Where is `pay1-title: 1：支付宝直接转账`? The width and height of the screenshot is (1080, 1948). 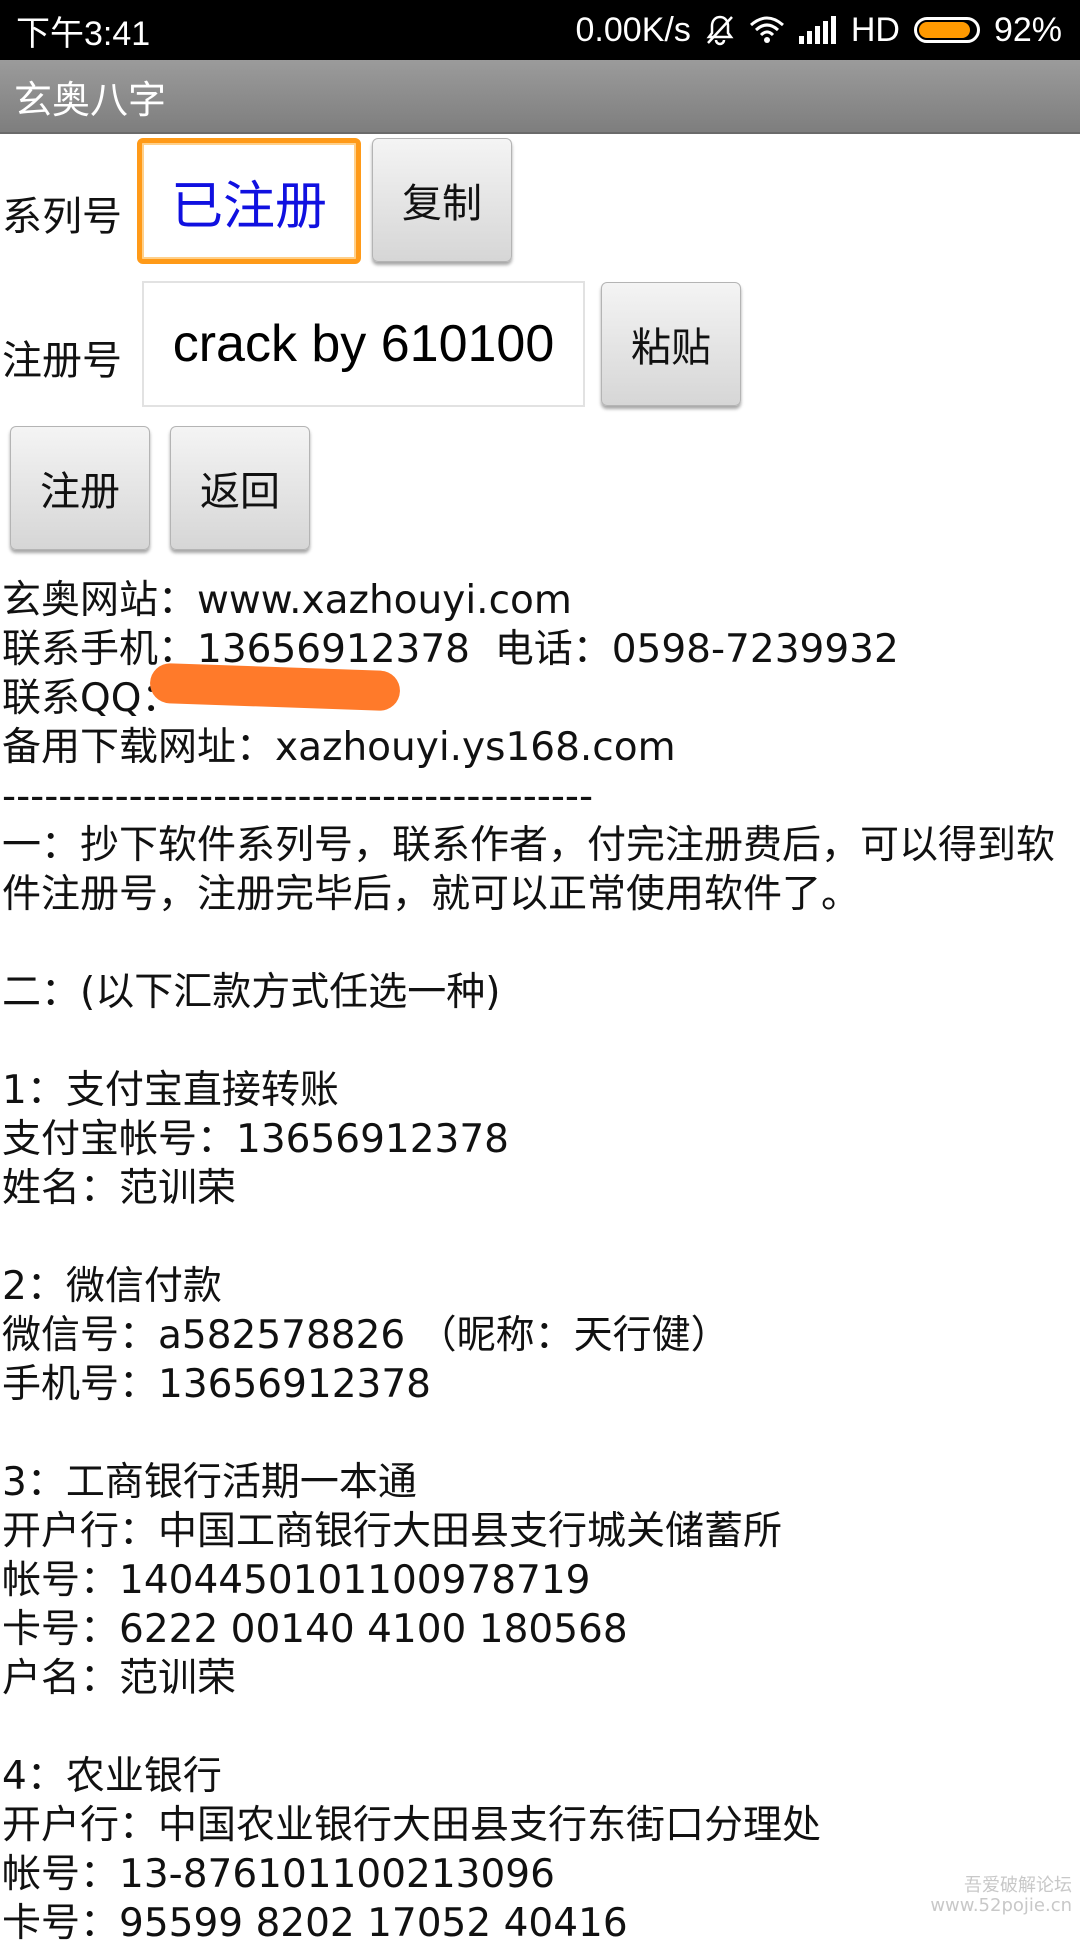 pay1-title: 1：支付宝直接转账 is located at coordinates (170, 1090).